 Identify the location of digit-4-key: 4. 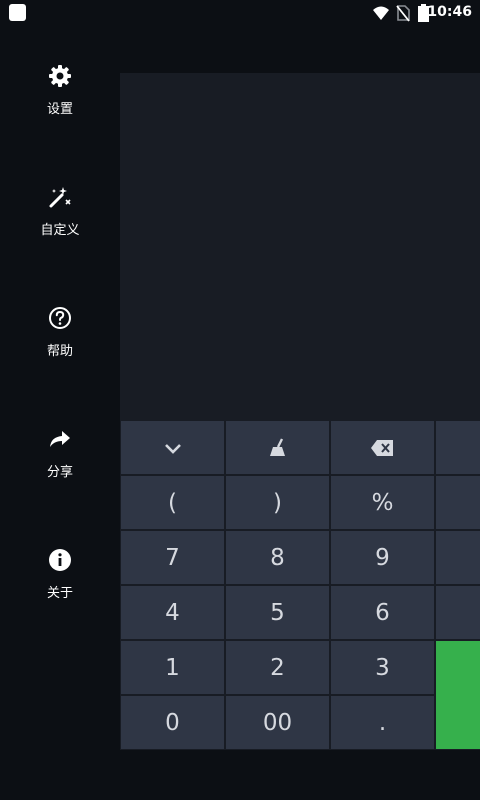
(172, 612).